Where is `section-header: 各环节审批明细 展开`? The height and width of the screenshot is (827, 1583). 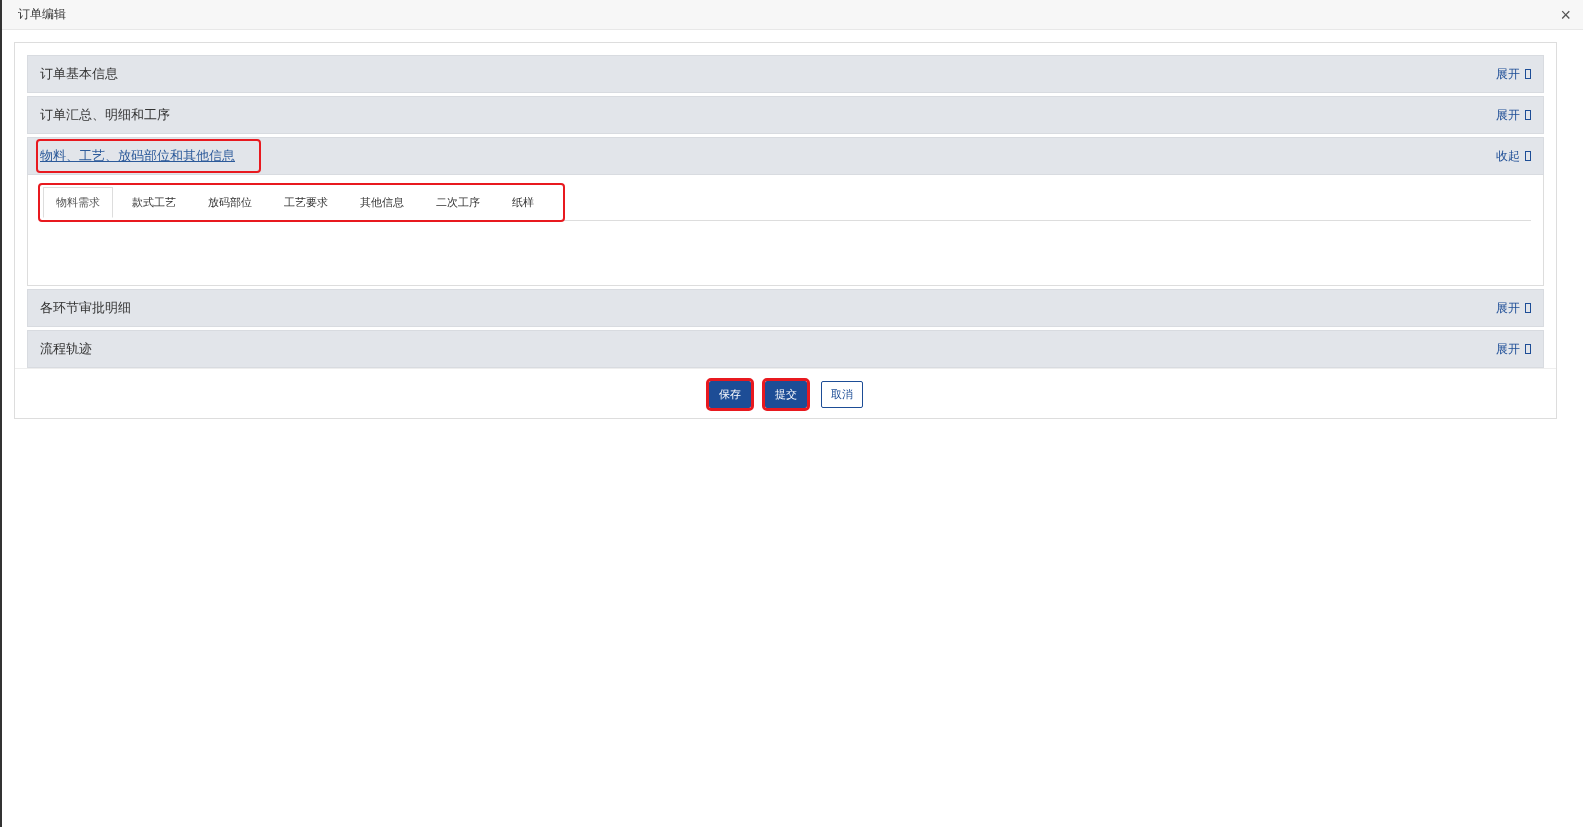 section-header: 各环节审批明细 展开 is located at coordinates (785, 308).